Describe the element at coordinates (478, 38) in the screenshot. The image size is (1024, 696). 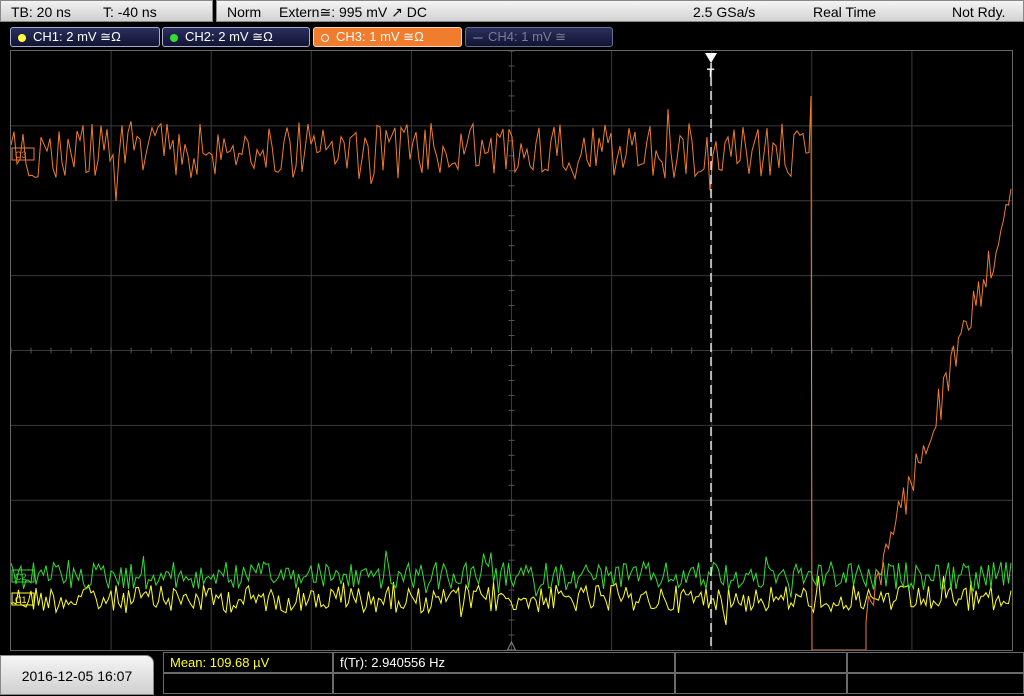
I see `channel-disabled-icon` at that location.